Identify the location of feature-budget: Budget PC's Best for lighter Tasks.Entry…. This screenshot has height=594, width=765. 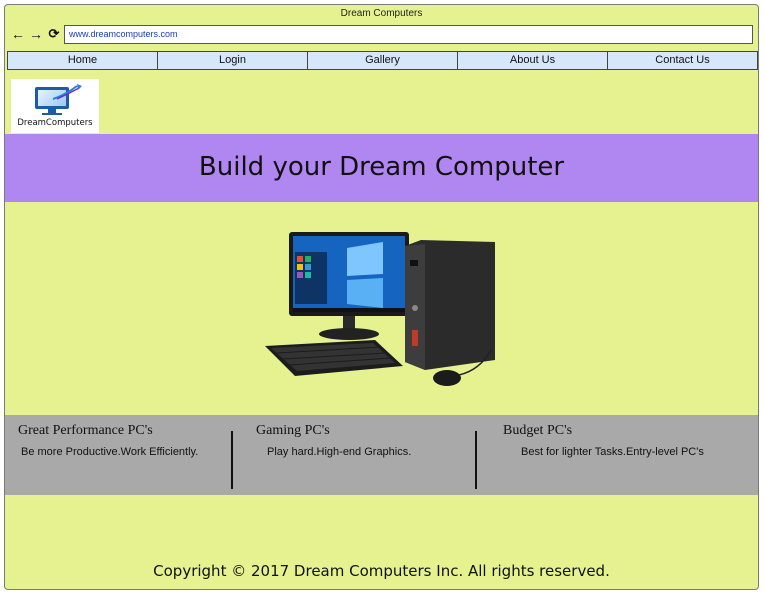
(628, 455).